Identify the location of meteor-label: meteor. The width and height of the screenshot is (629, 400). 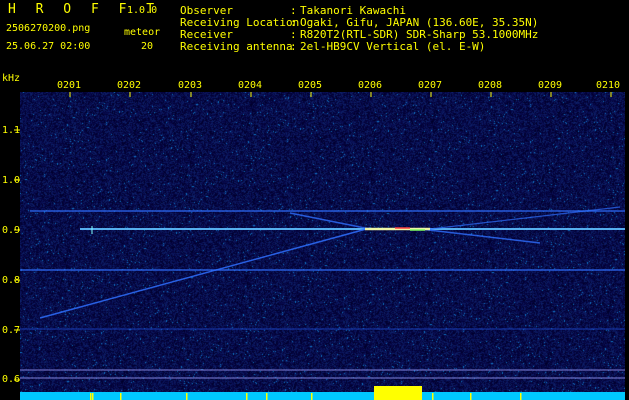
(142, 32).